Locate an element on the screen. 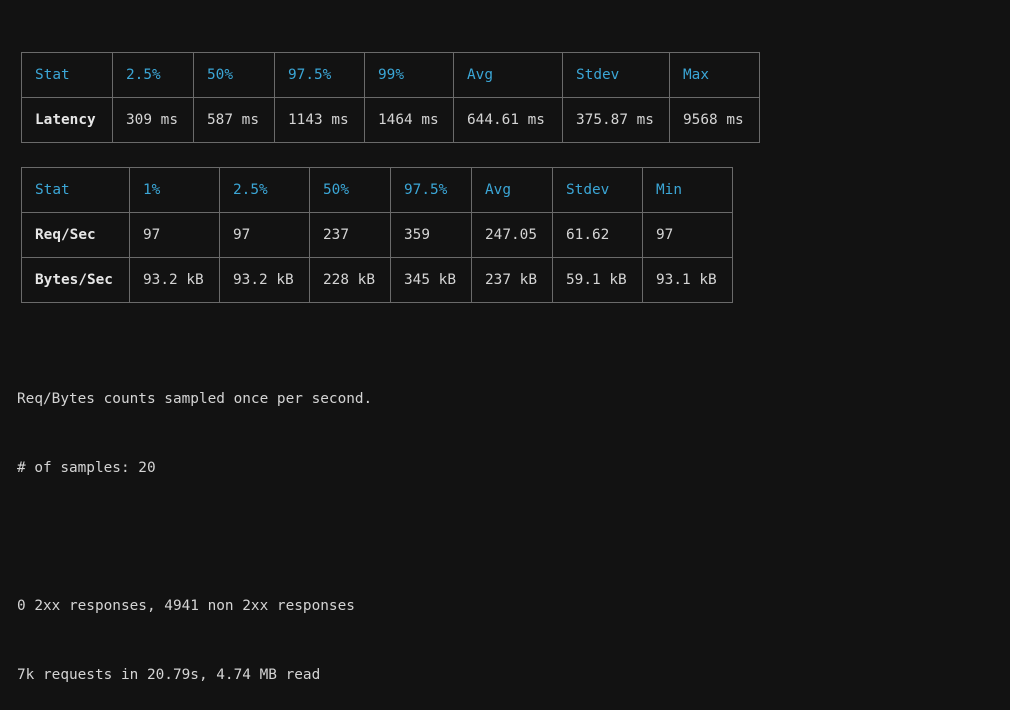 This screenshot has width=1010, height=710. table-cell: 9568 ms is located at coordinates (714, 120).